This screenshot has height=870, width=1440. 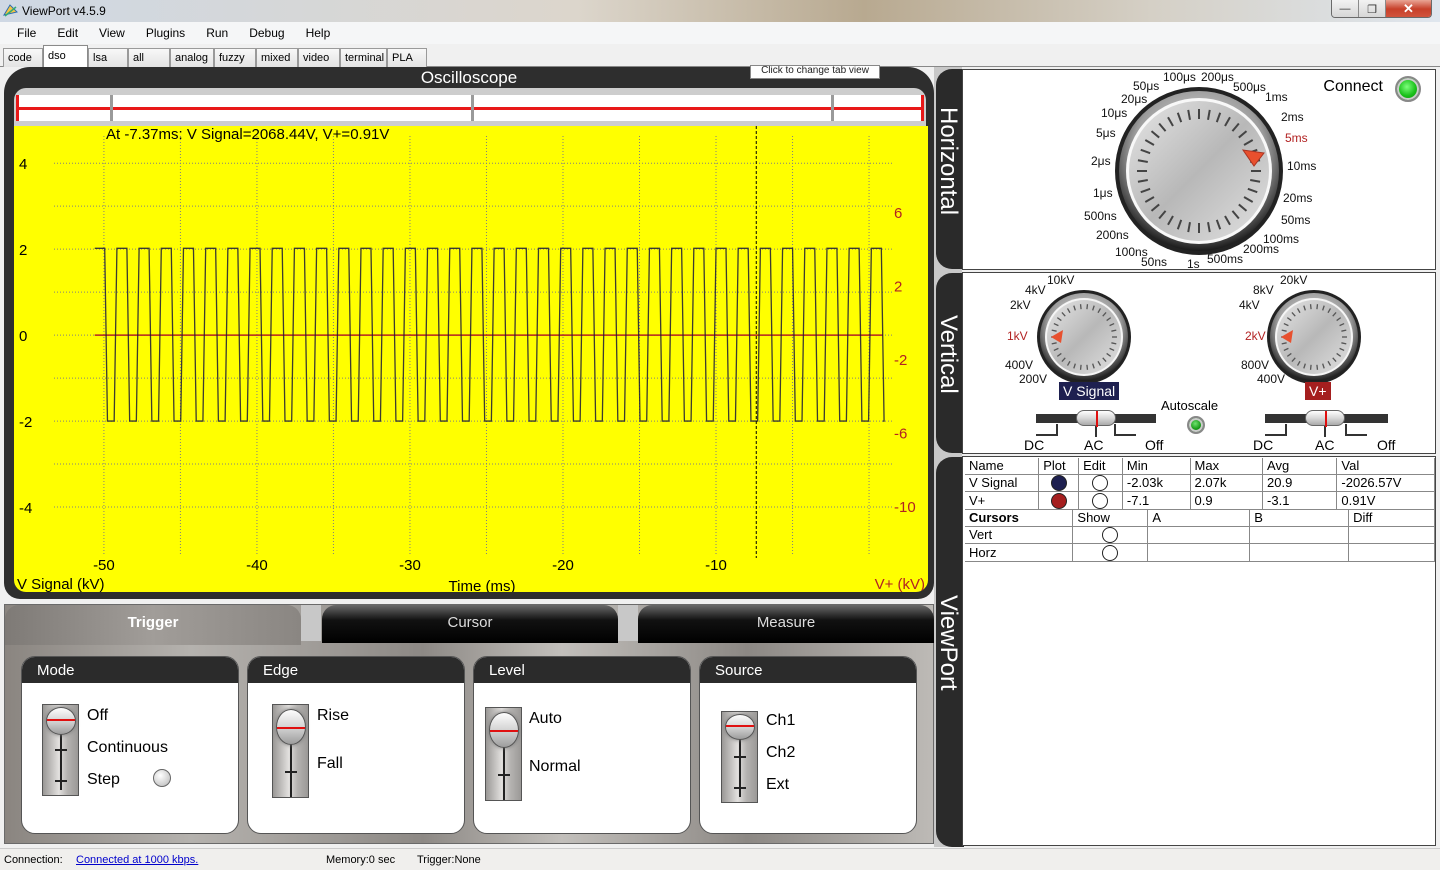 What do you see at coordinates (1345, 8) in the screenshot?
I see `minimize-button: —` at bounding box center [1345, 8].